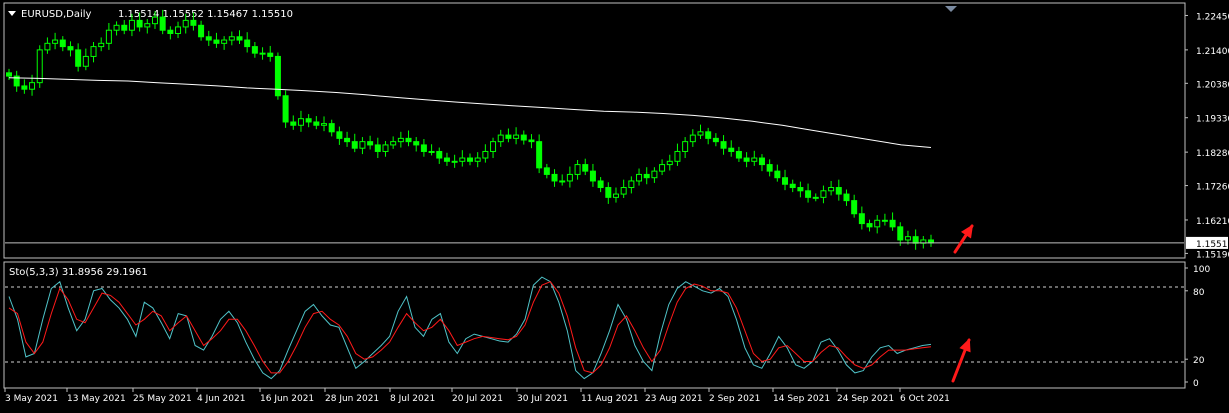 The width and height of the screenshot is (1229, 413). I want to click on moving-average, so click(470, 112).